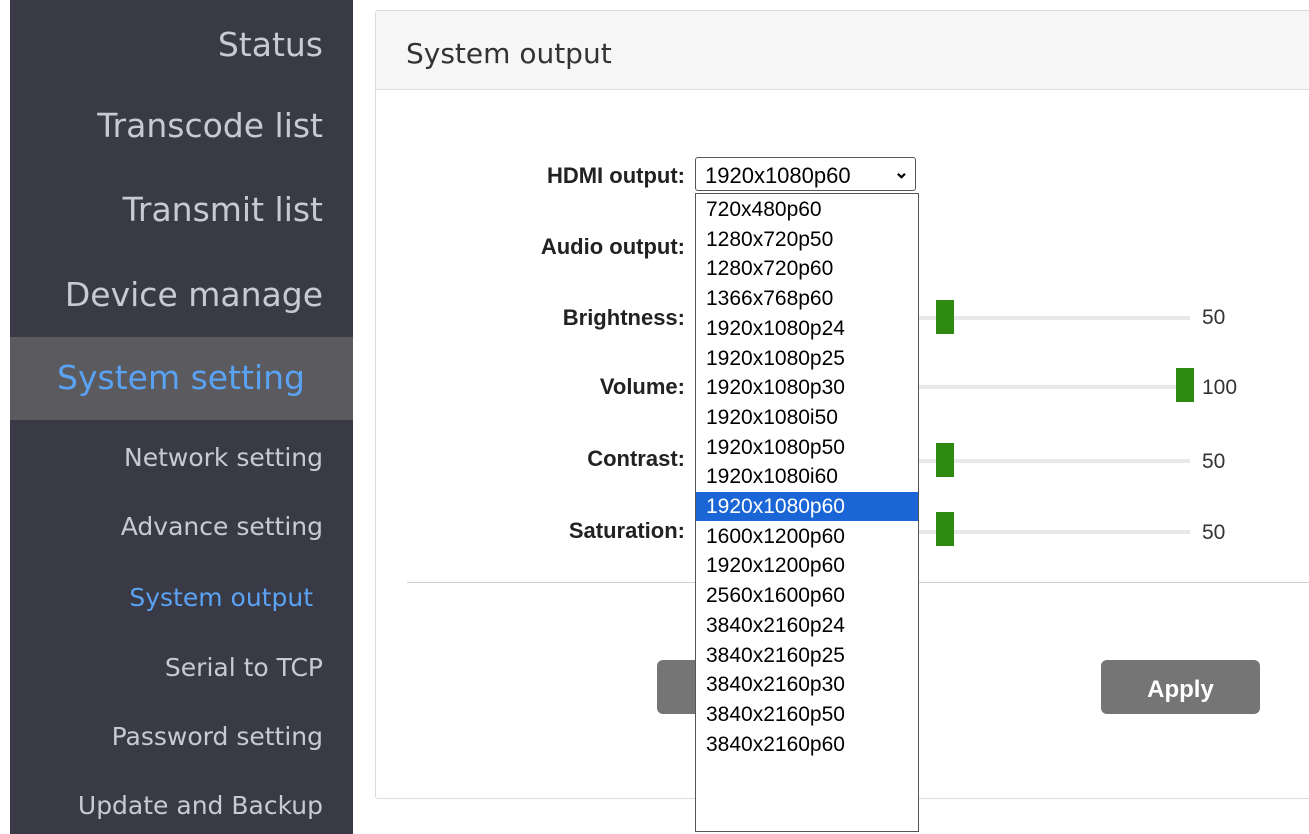 The image size is (1309, 834). Describe the element at coordinates (612, 246) in the screenshot. I see `audio-output-label: Audio output:` at that location.